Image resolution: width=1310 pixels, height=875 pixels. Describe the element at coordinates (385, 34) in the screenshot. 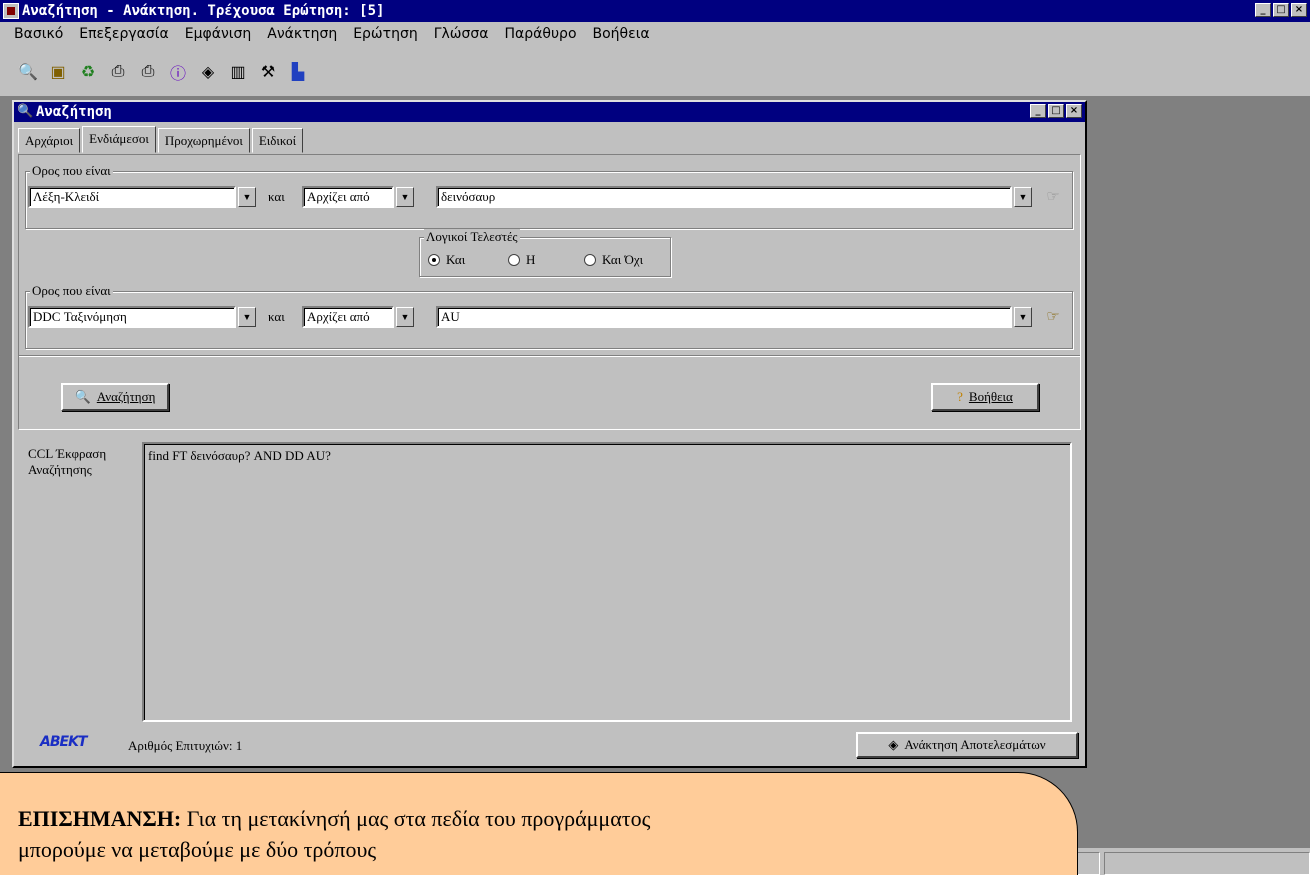

I see `menu-query: Ερώτηση` at that location.